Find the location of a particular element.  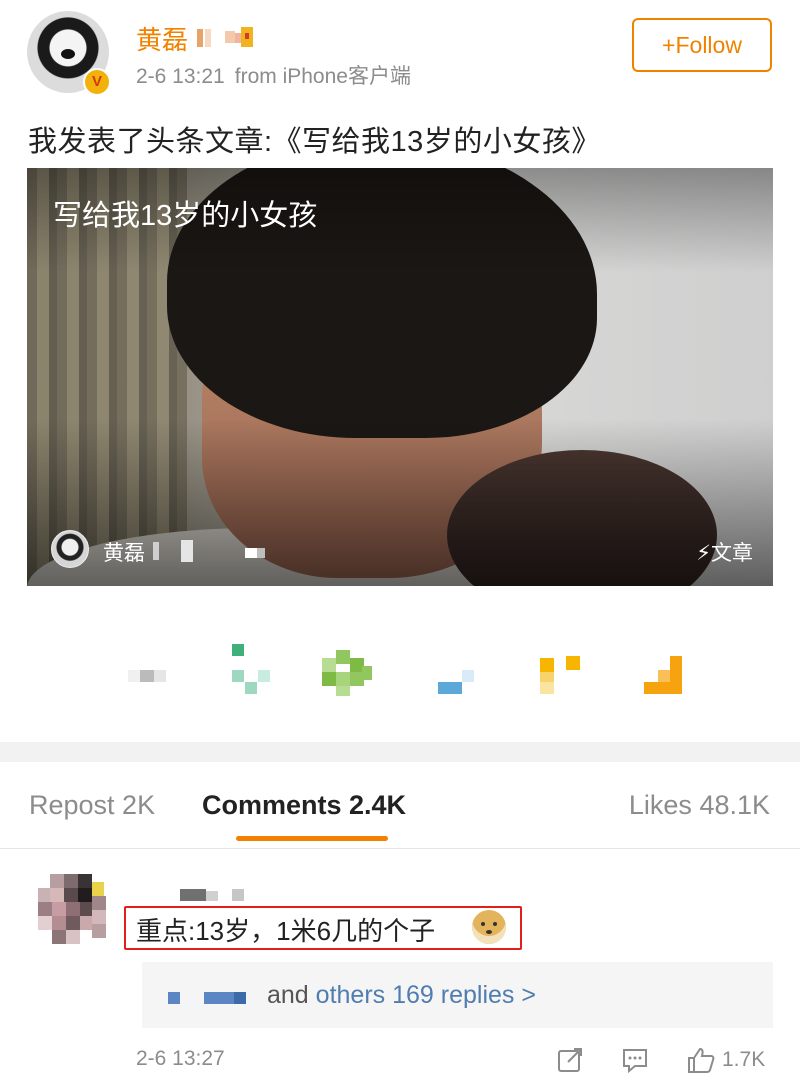

post-time: 2-6 13:21 is located at coordinates (180, 76).